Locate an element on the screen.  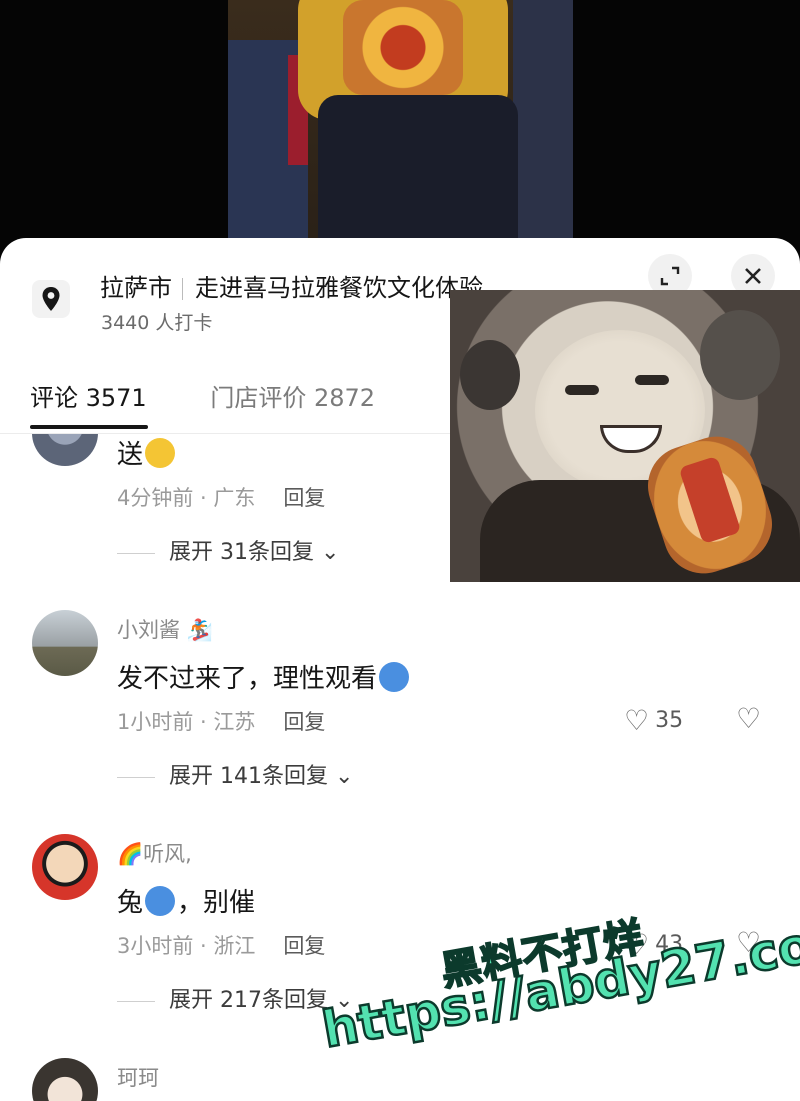
comment-text: 兔，别催 is located at coordinates (186, 902).